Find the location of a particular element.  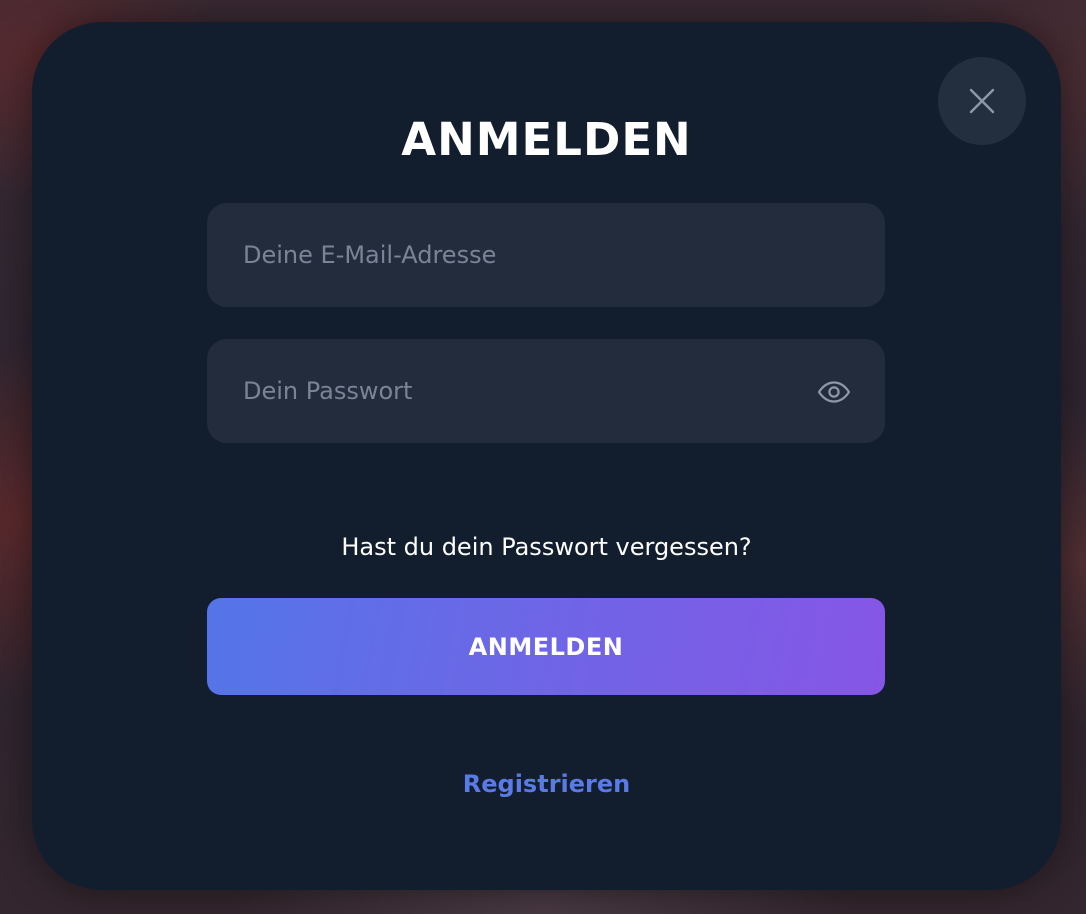

login-submit-button: ANMELDEN is located at coordinates (546, 646).